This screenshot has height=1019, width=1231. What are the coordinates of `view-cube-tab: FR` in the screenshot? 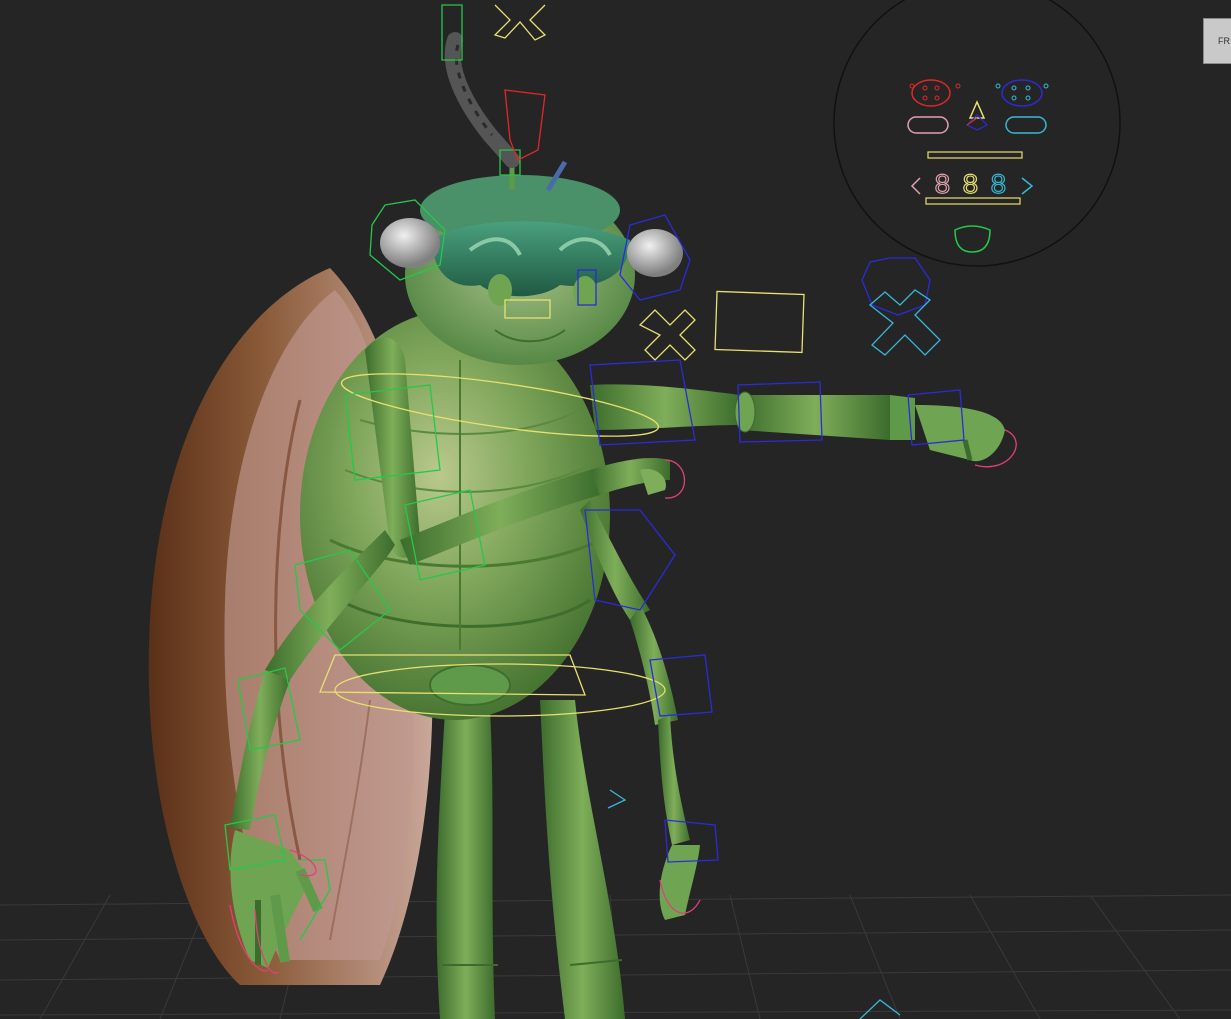 It's located at (1217, 41).